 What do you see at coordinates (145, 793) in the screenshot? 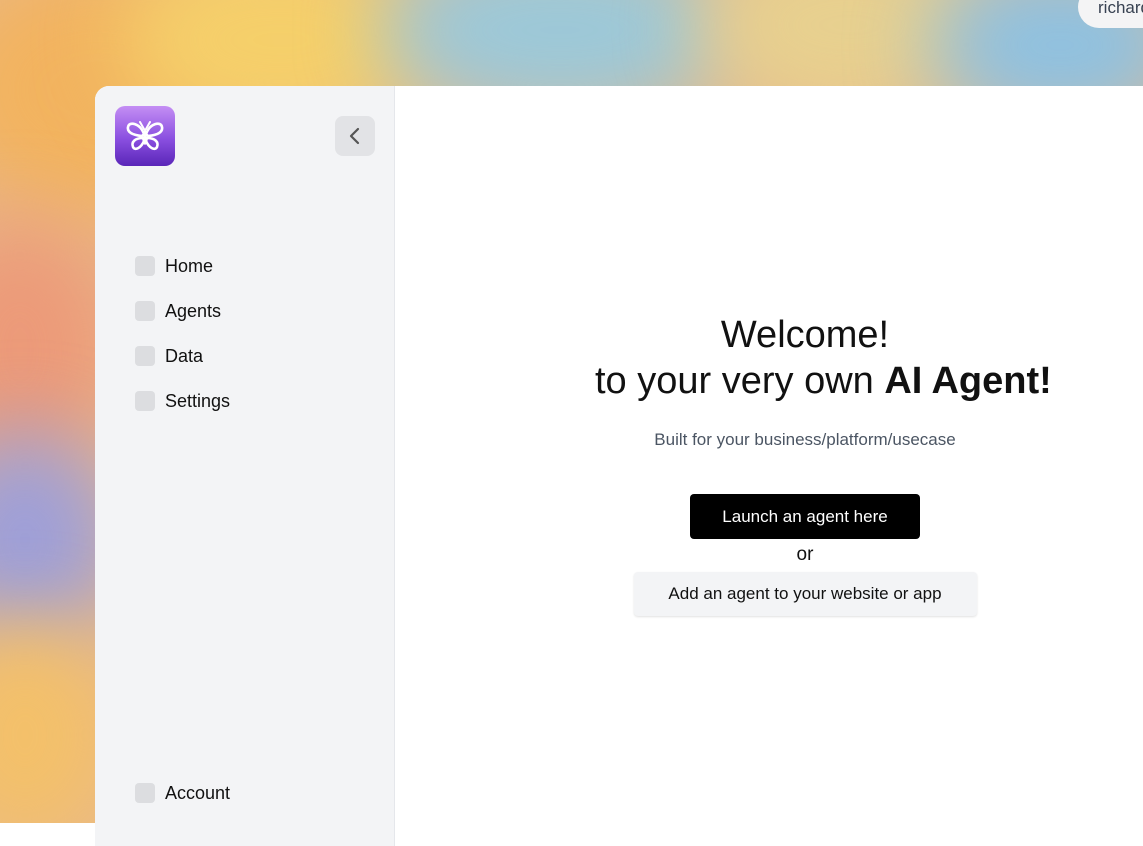
I see `account-icon` at bounding box center [145, 793].